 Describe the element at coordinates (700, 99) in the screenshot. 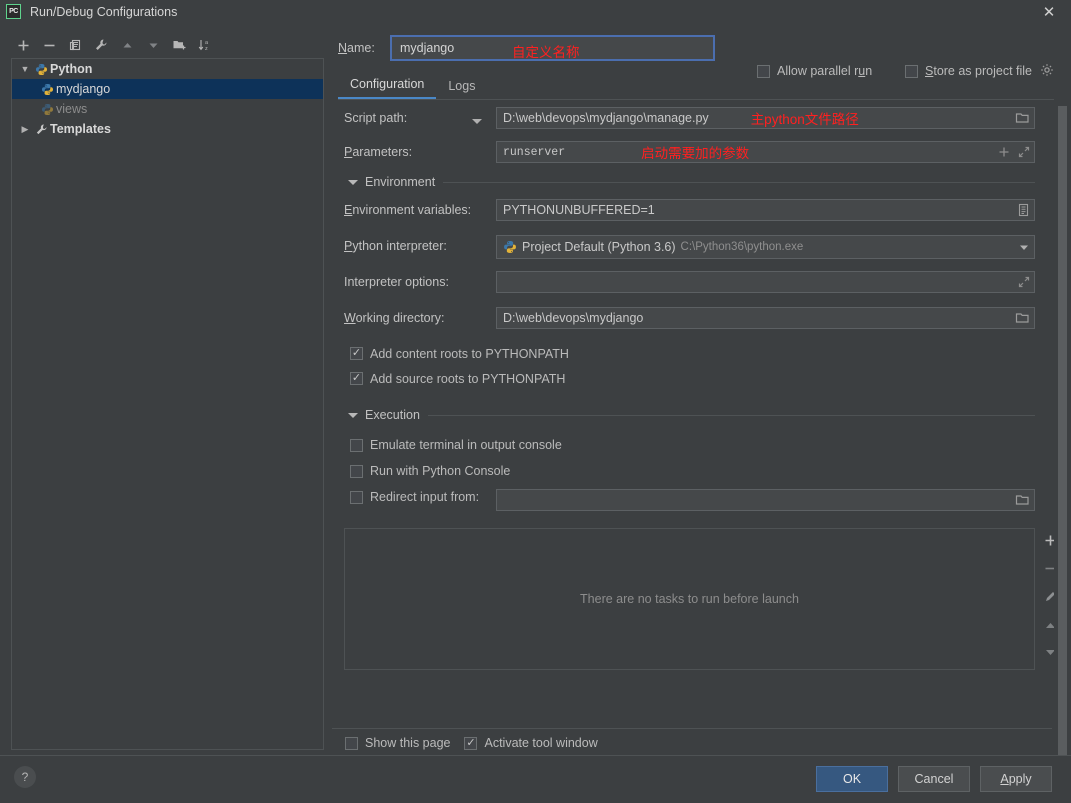

I see `tab-separator` at that location.